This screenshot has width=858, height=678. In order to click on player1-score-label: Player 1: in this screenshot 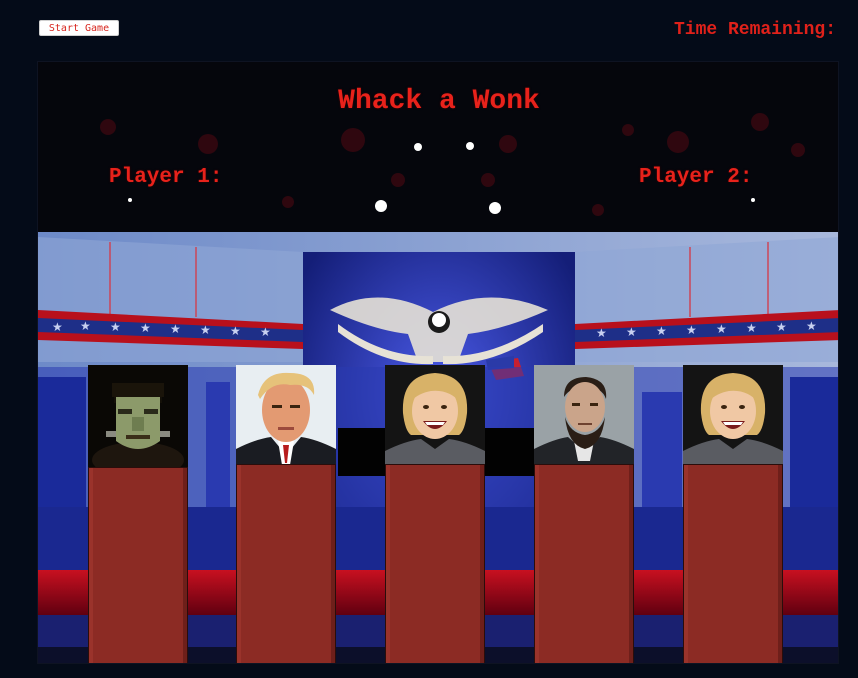, I will do `click(166, 177)`.